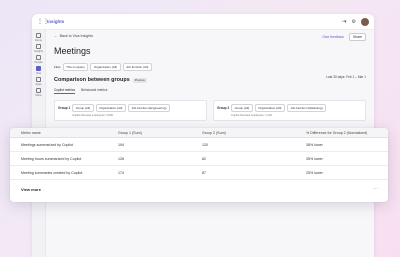 The image size is (400, 257). Describe the element at coordinates (314, 144) in the screenshot. I see `cell-difference: 38% lower` at that location.